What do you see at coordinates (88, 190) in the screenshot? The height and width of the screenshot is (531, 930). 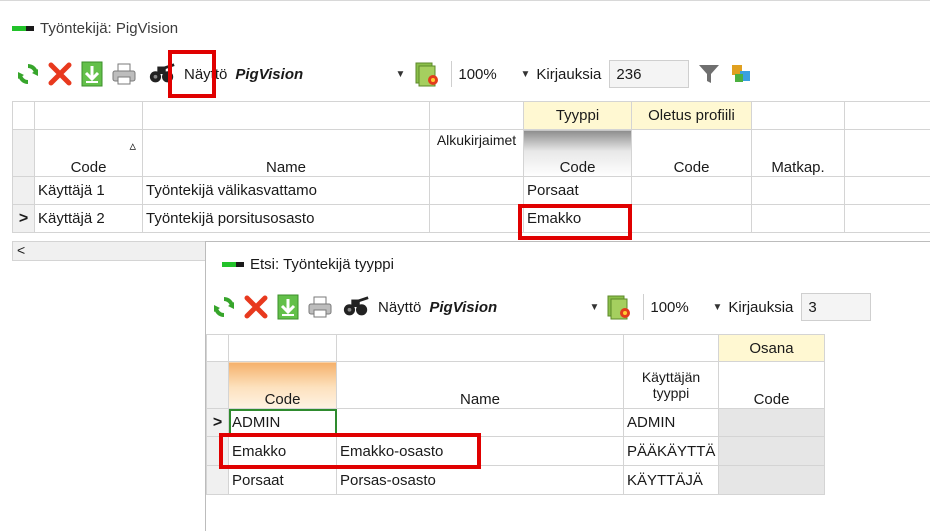 I see `cell-code: Käyttäjä 1` at bounding box center [88, 190].